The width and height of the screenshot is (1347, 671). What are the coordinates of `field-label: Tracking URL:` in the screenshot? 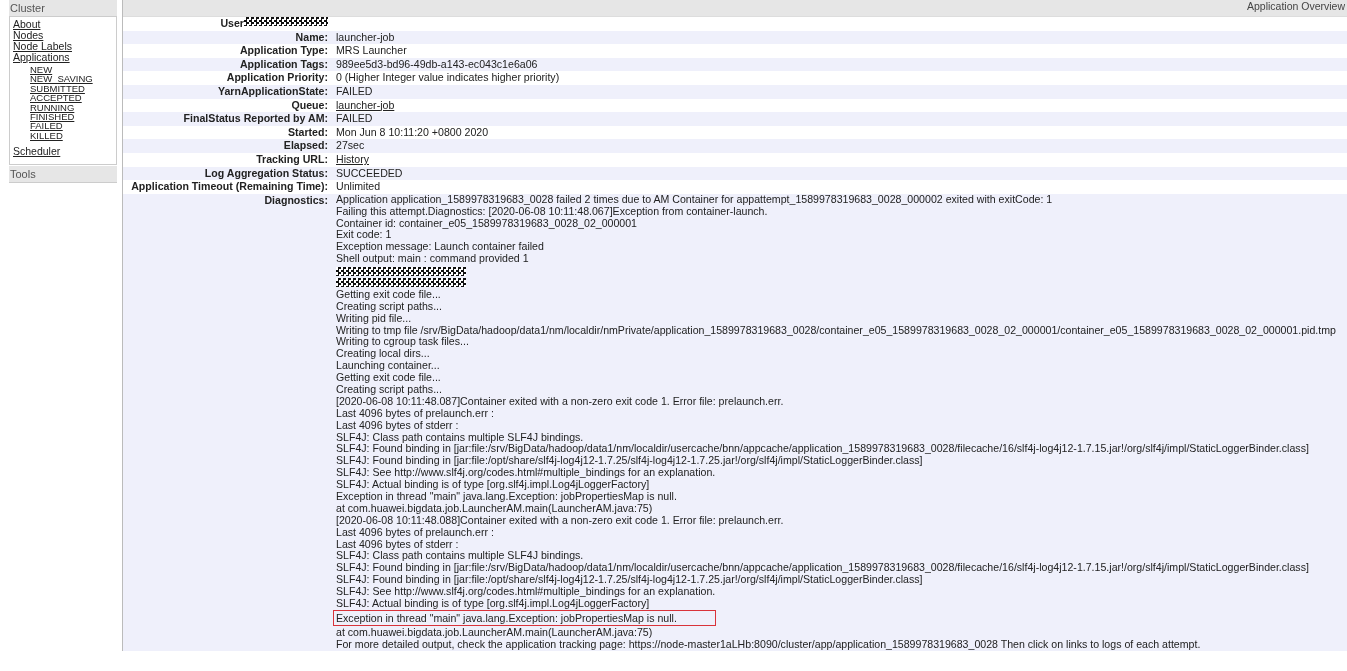 It's located at (292, 159).